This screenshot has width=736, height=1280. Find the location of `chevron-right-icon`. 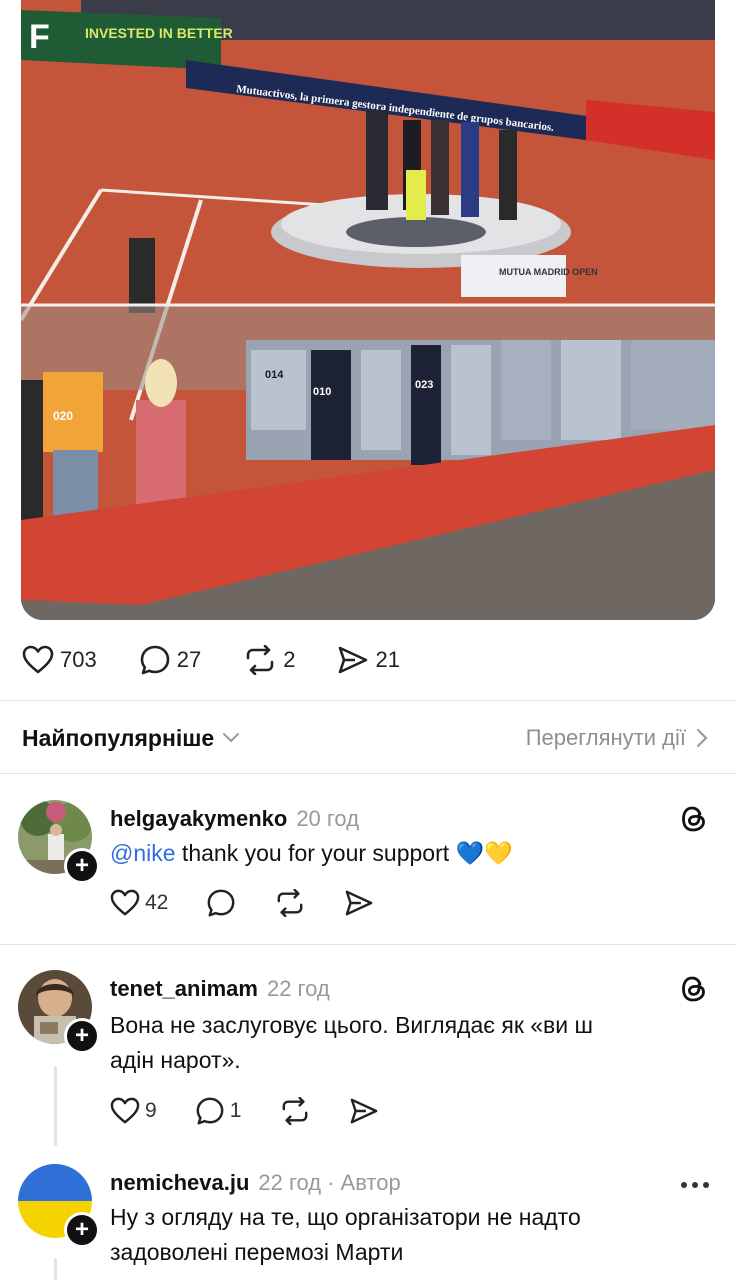

chevron-right-icon is located at coordinates (702, 738).